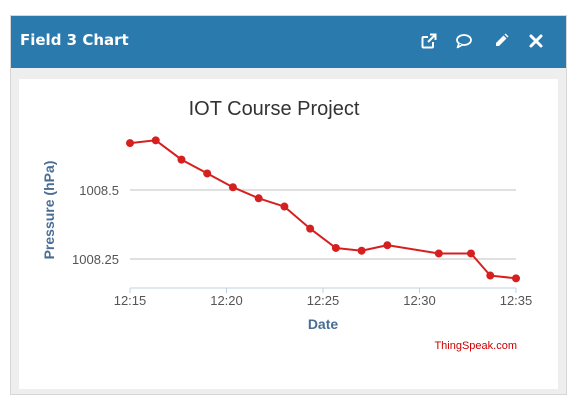 The width and height of the screenshot is (577, 411). Describe the element at coordinates (288, 42) in the screenshot. I see `widget-header: Field 3 Chart` at that location.